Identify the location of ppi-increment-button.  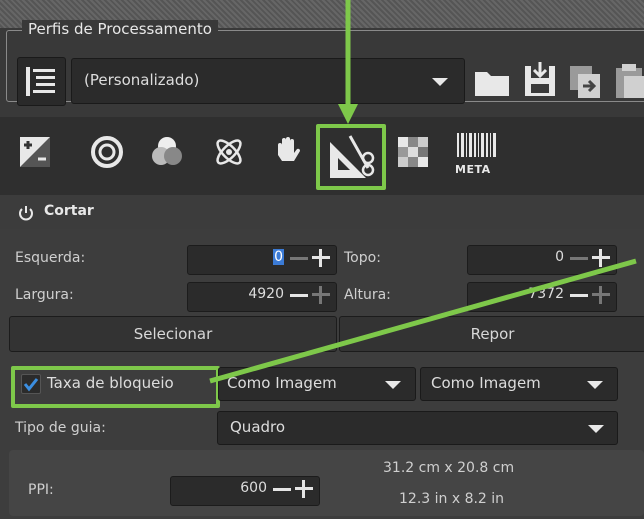
(304, 489).